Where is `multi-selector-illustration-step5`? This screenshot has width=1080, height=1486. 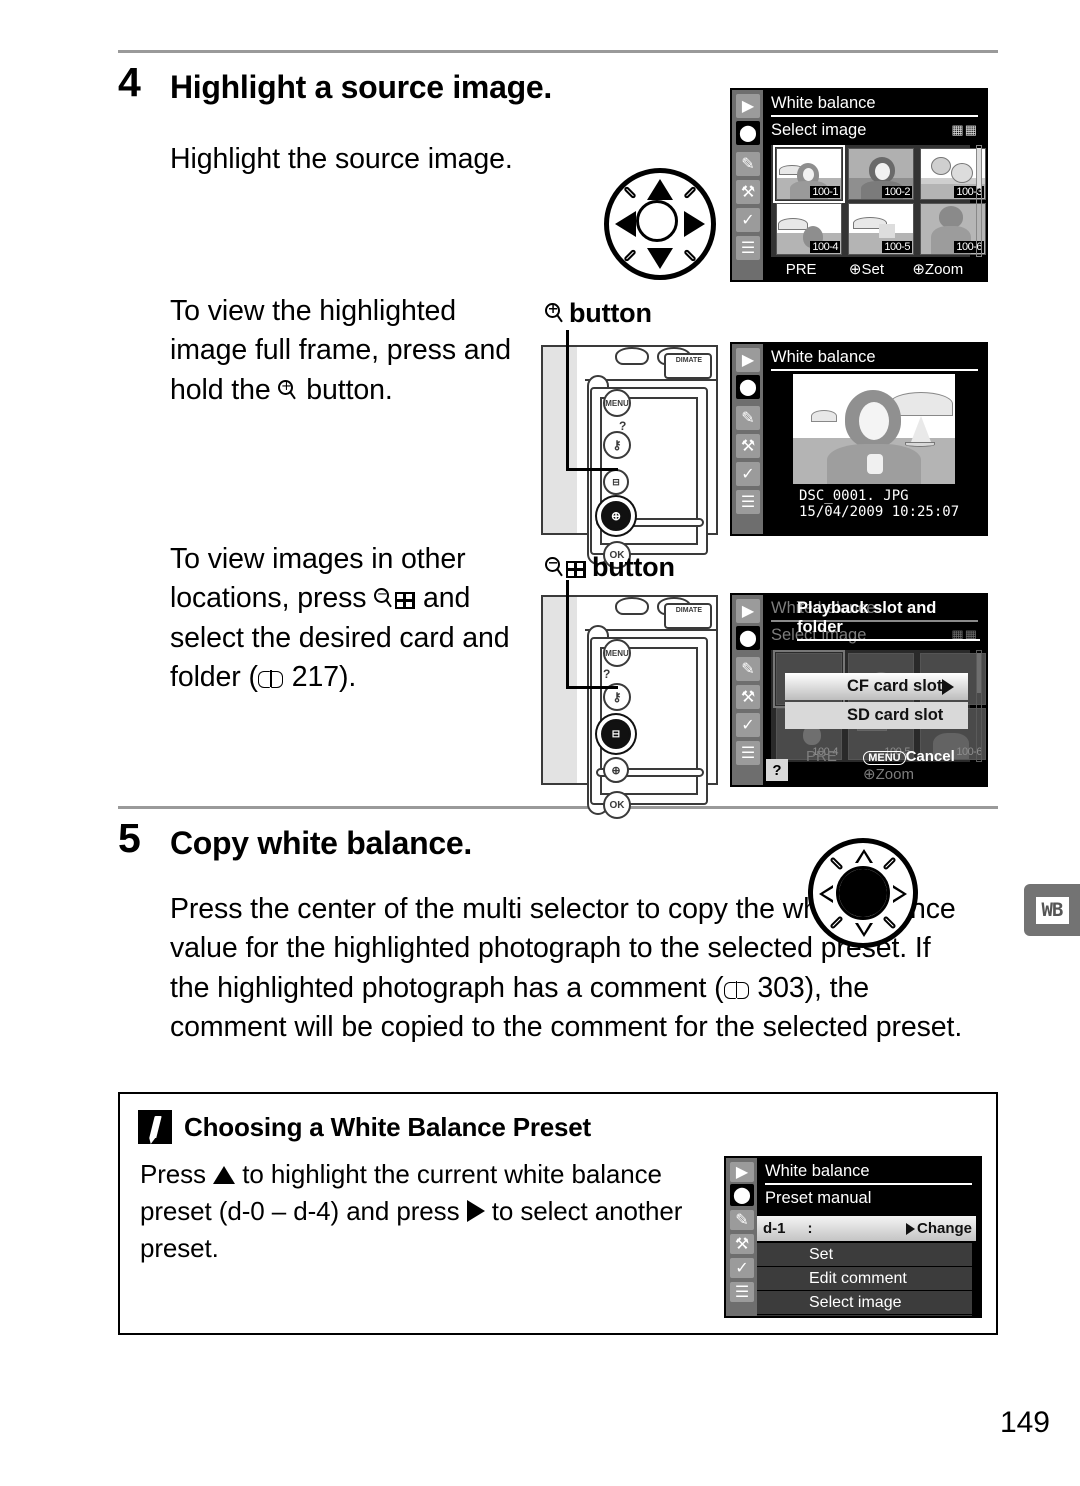 multi-selector-illustration-step5 is located at coordinates (863, 893).